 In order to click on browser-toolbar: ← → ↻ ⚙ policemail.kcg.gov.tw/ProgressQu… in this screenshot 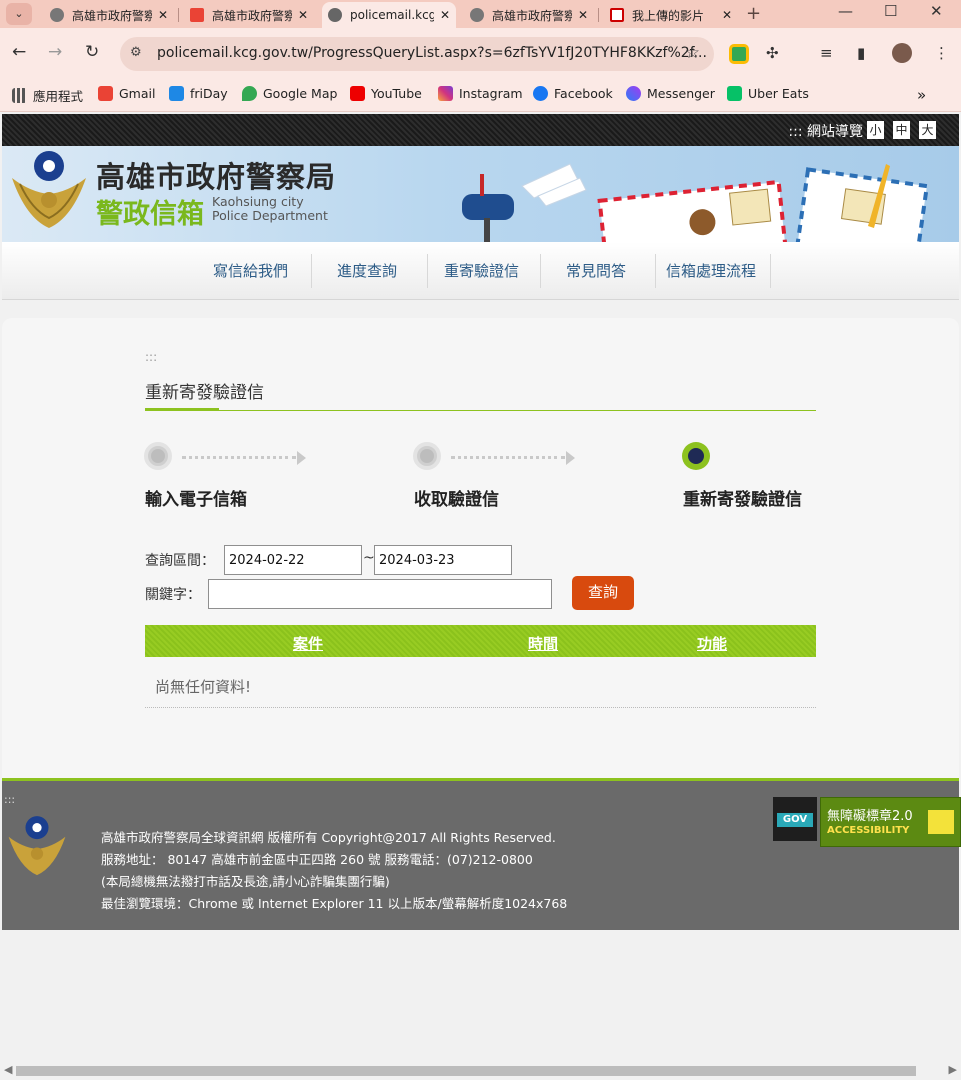, I will do `click(480, 54)`.